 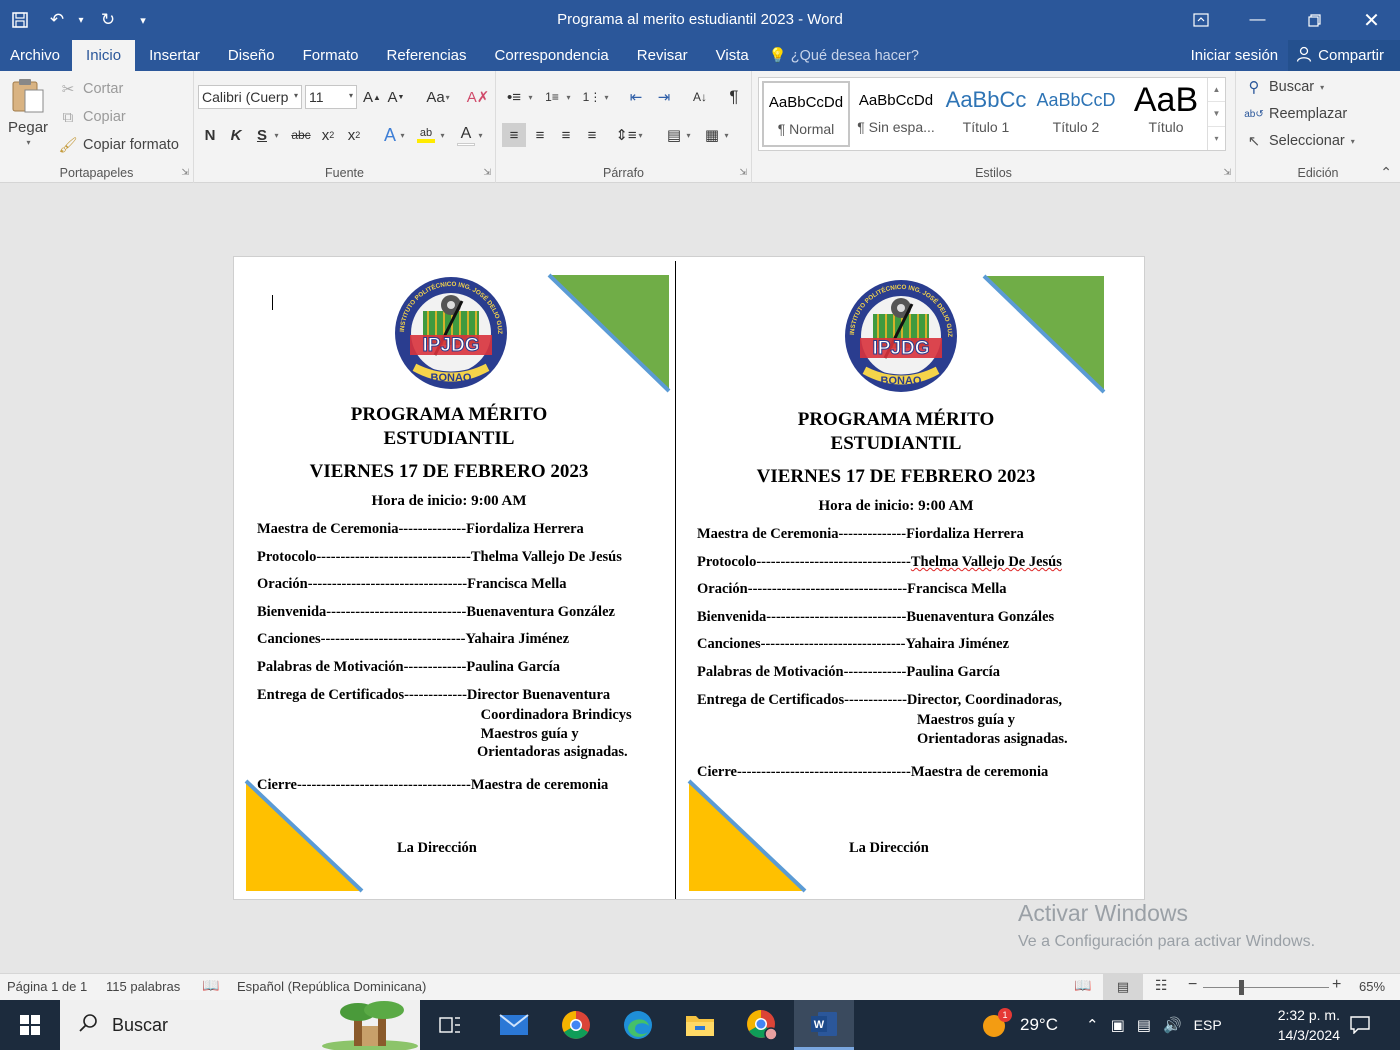 I want to click on tab-insertar: Insertar, so click(x=174, y=55).